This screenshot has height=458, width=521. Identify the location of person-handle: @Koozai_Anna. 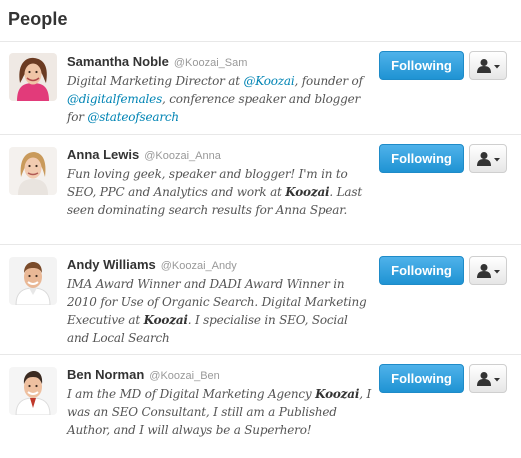
(182, 156).